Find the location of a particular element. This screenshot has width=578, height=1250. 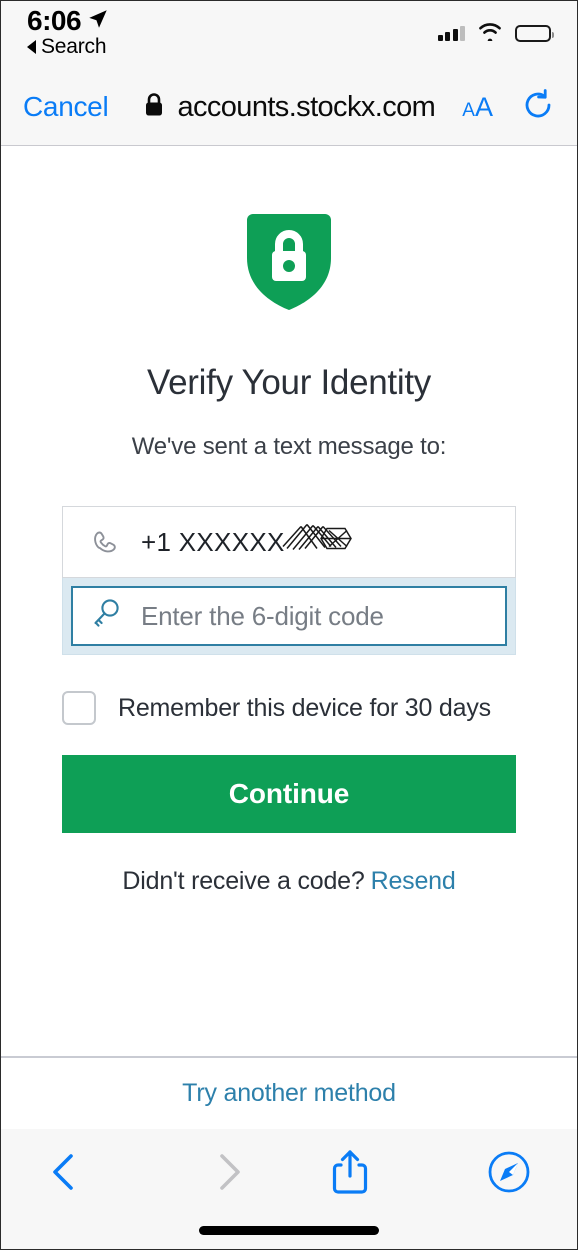

code-field-focus-ring: Enter the 6-digit code is located at coordinates (289, 616).